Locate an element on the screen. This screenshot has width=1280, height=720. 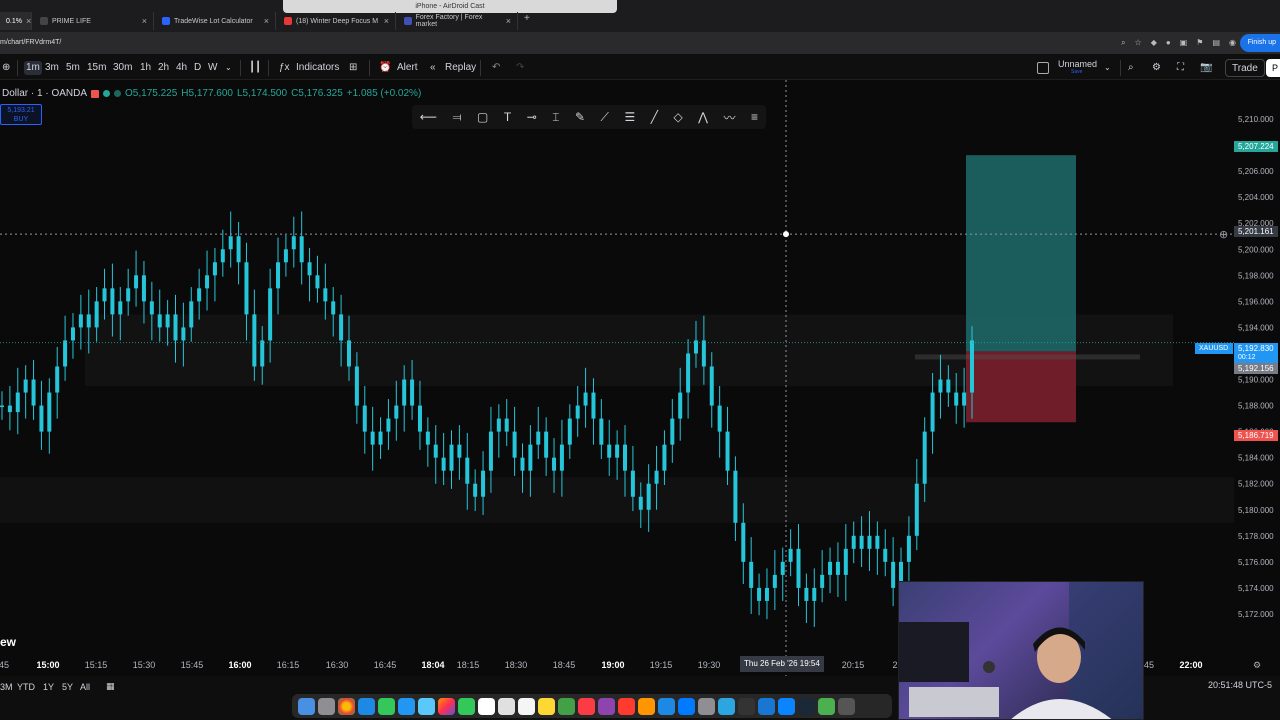
publish-button: P is located at coordinates (1273, 68).